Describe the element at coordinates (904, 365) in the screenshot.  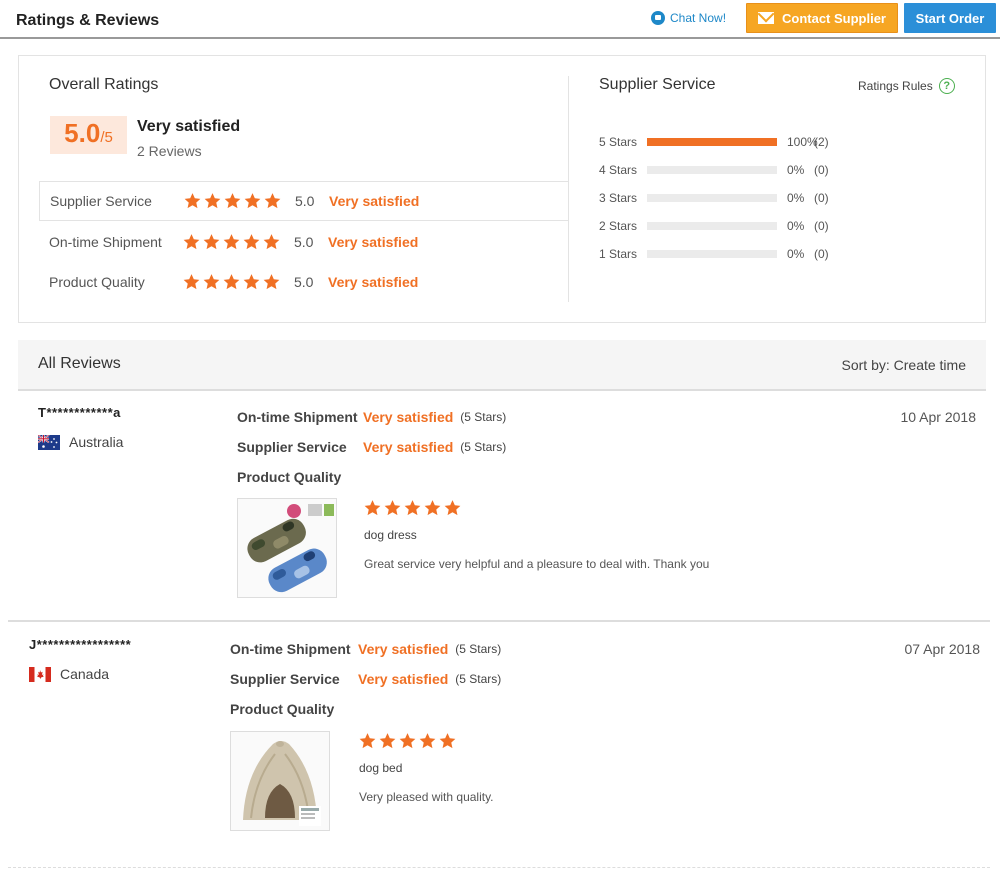
I see `sort-selector: Sort by: Create time` at that location.